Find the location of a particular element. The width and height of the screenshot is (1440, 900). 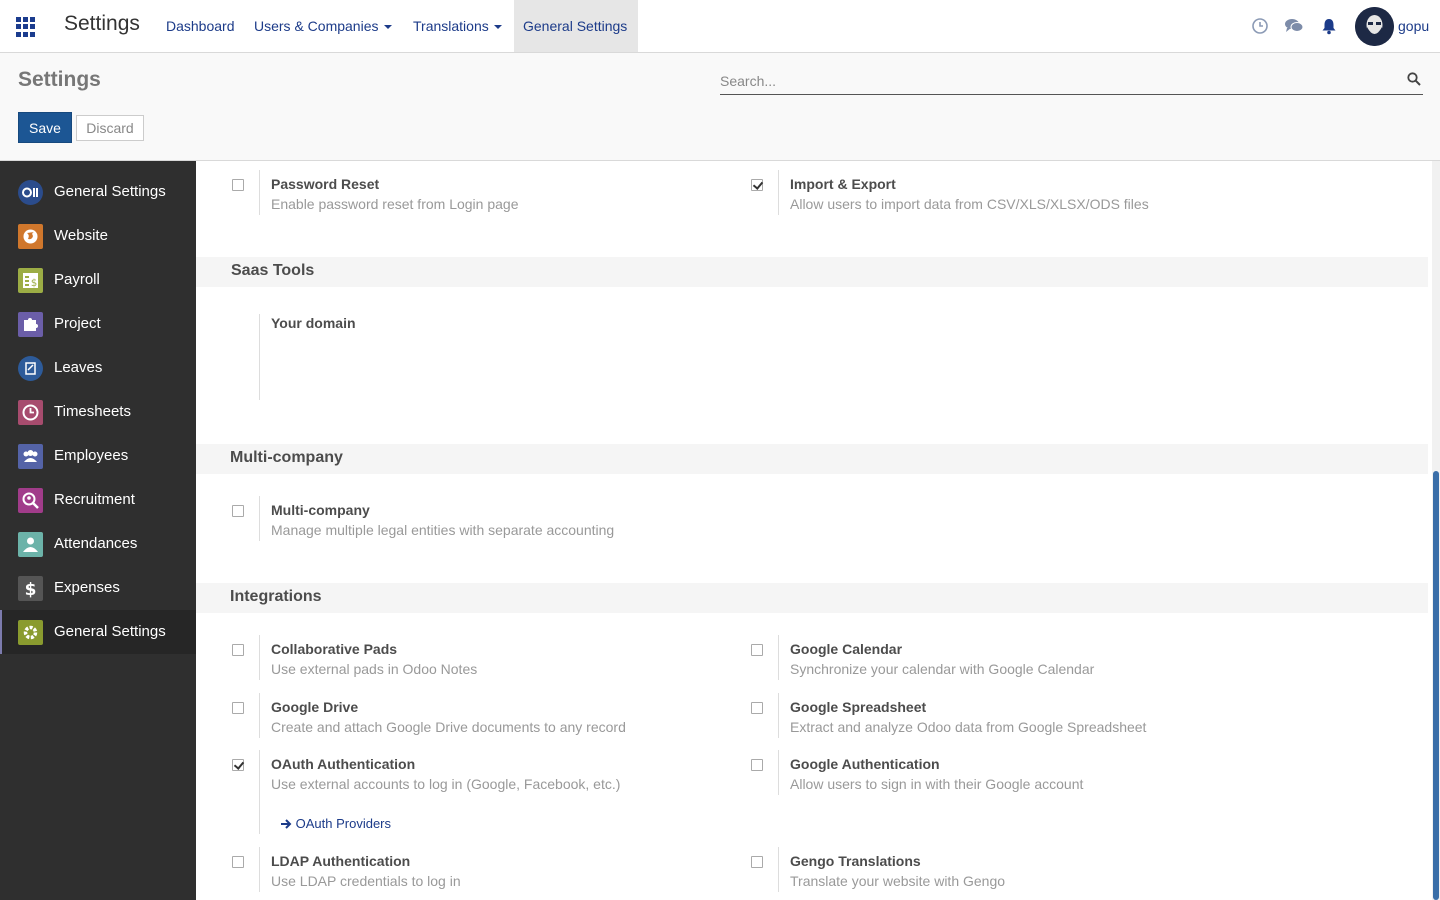

menu-users-companies-label: Users & Companies is located at coordinates (316, 26).